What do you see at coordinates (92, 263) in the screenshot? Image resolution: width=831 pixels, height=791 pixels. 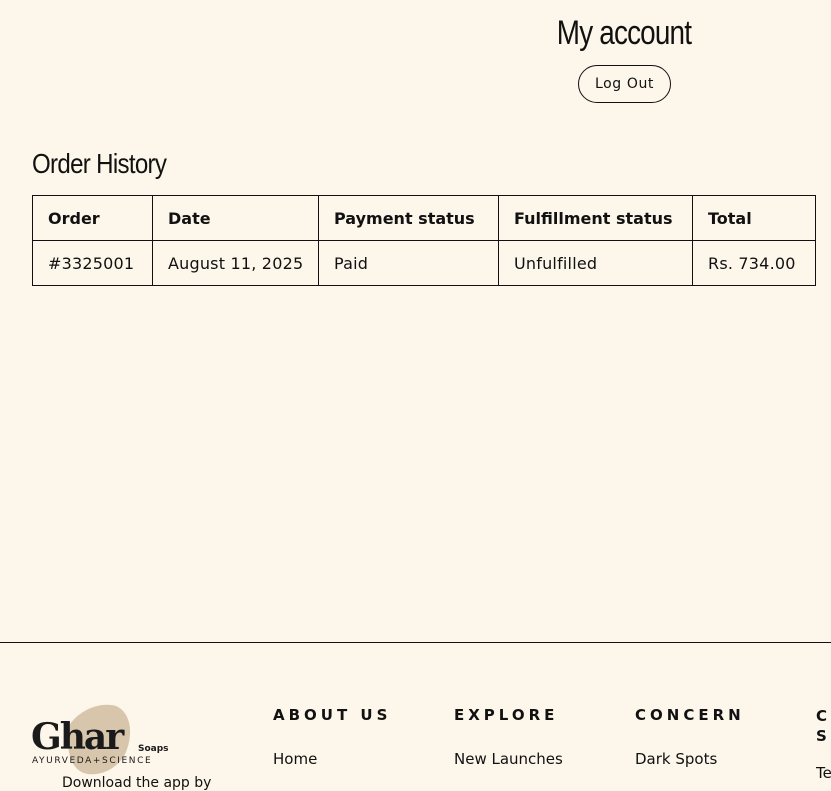 I see `order-number-cell: #3325001` at bounding box center [92, 263].